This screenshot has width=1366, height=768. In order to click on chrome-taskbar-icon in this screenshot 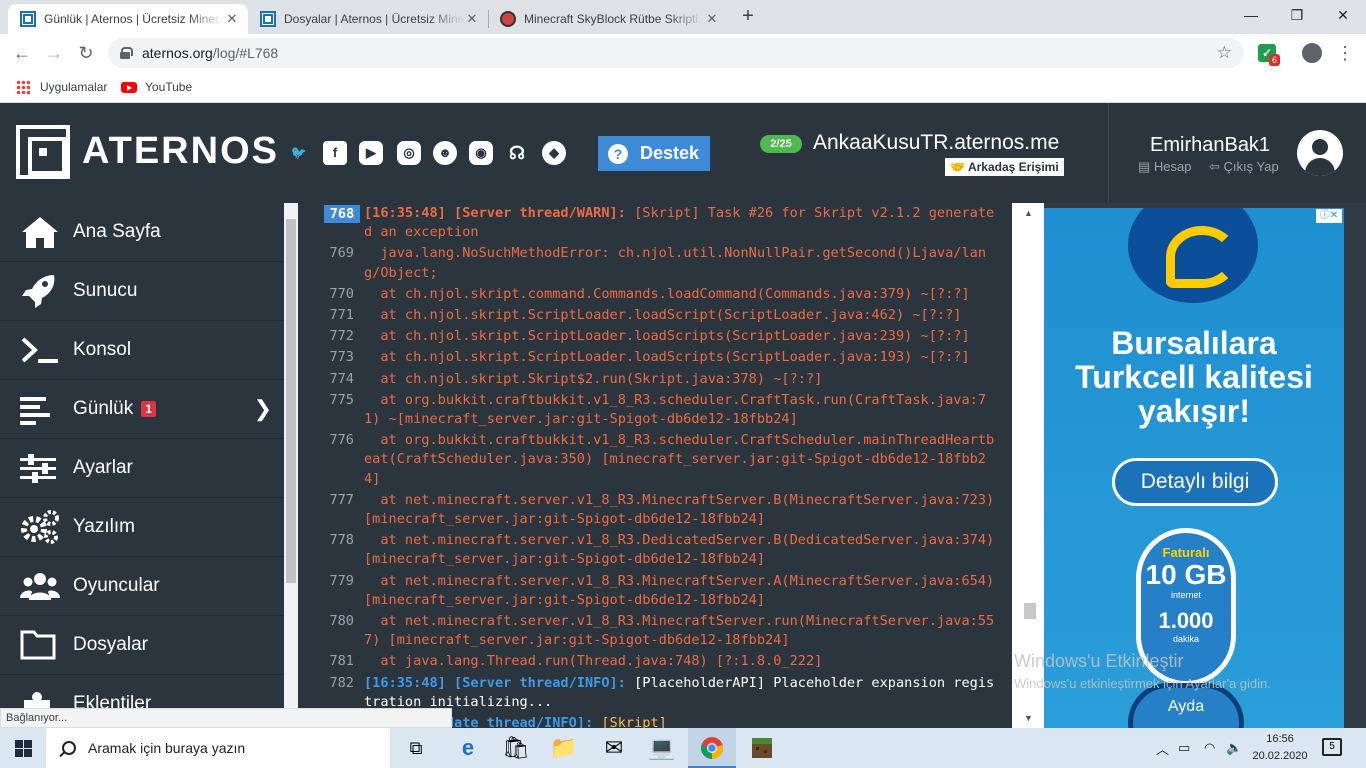, I will do `click(712, 748)`.